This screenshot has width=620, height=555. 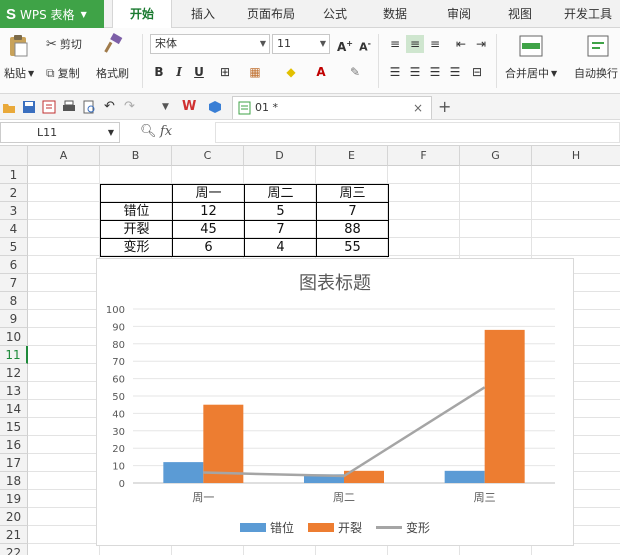 What do you see at coordinates (9, 107) in the screenshot?
I see `open-folder-icon` at bounding box center [9, 107].